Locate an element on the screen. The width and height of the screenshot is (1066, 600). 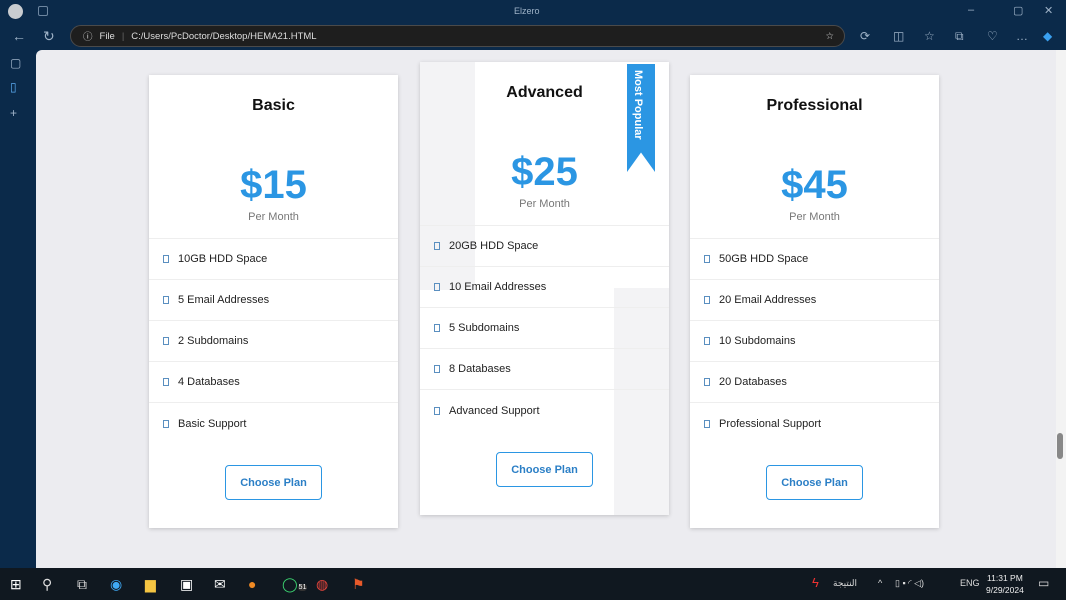
search-icon: ⚲ is located at coordinates (47, 584).